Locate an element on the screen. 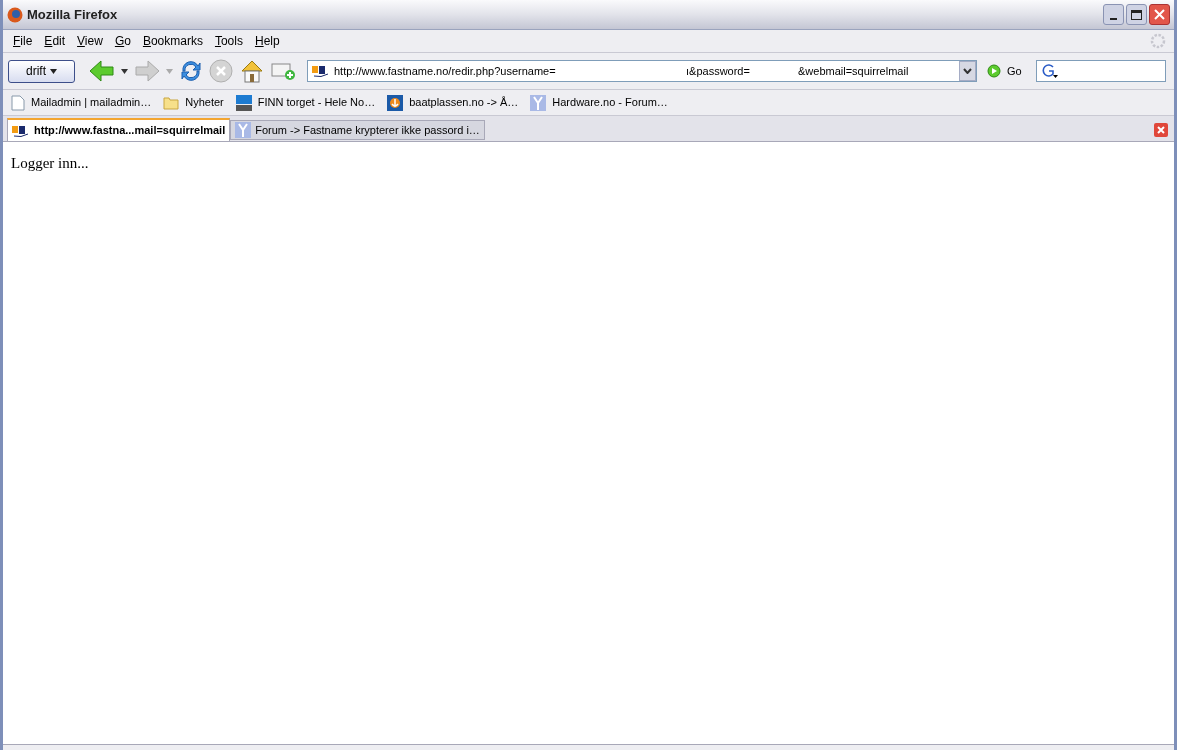  maximize-button is located at coordinates (1136, 14).